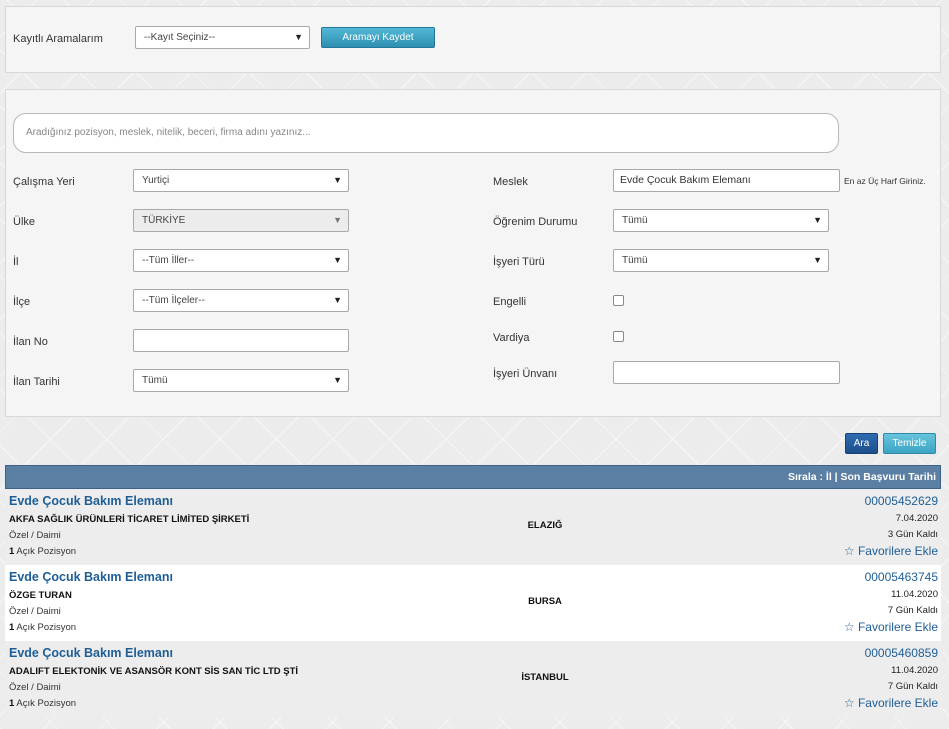 The width and height of the screenshot is (949, 729). Describe the element at coordinates (726, 180) in the screenshot. I see `profession-input: Evde Çocuk Bakım Elemanı` at that location.